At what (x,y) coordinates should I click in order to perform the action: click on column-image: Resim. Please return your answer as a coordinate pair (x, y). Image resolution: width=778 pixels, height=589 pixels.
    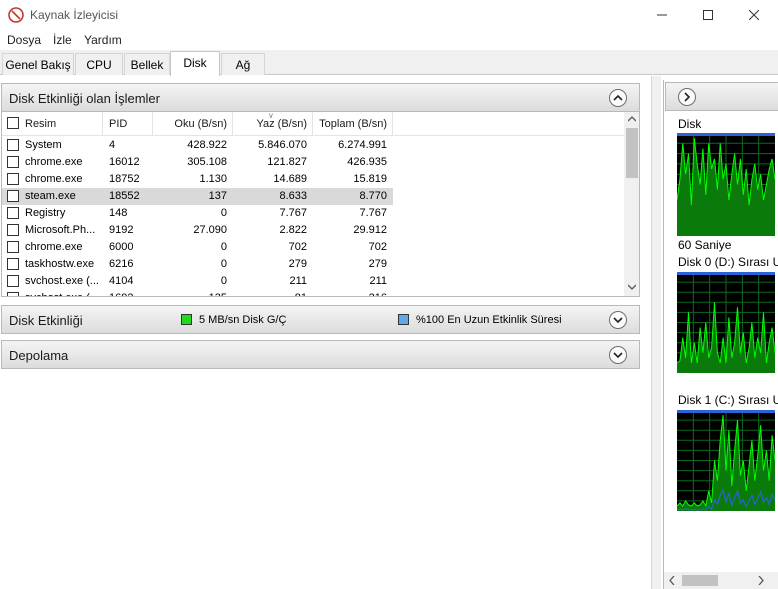
    Looking at the image, I should click on (40, 124).